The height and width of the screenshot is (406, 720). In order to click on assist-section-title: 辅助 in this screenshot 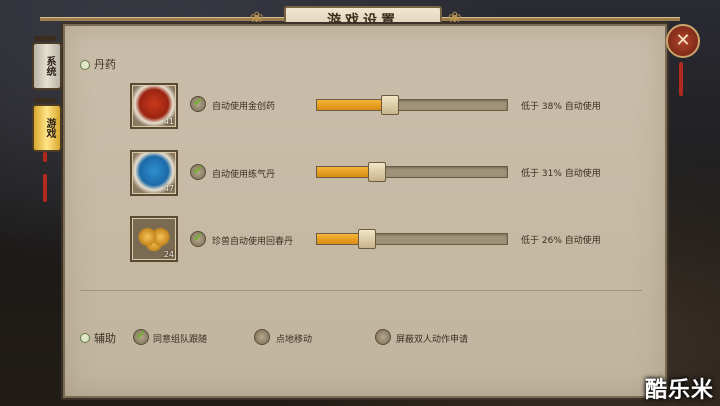, I will do `click(105, 338)`.